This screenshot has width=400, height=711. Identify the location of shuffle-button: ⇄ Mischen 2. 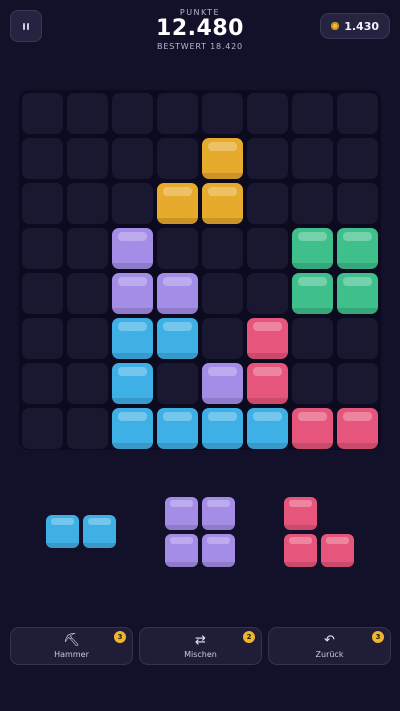
(200, 646).